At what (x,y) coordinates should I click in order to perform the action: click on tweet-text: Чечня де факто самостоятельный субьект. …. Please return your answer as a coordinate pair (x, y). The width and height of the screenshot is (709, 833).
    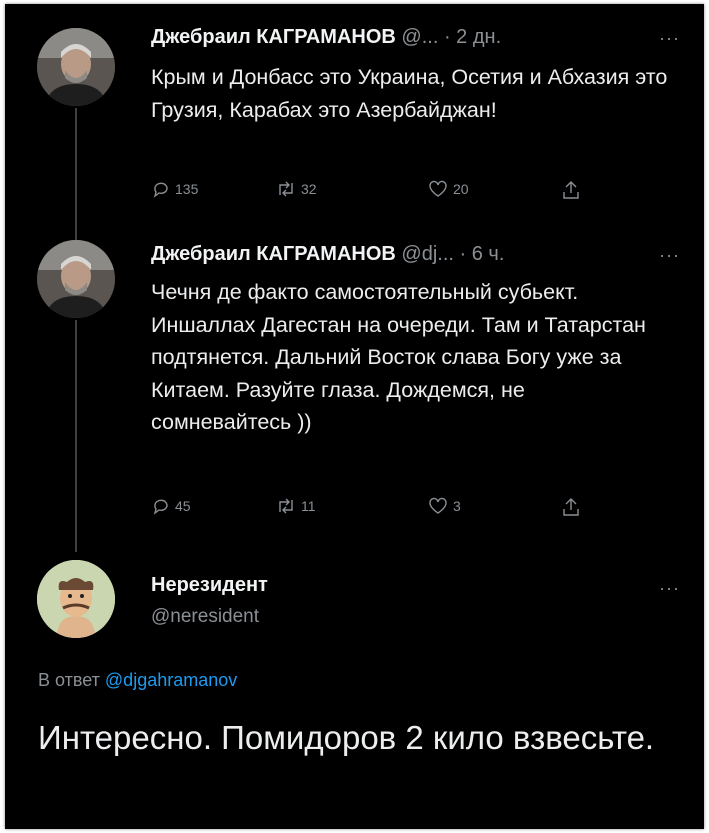
    Looking at the image, I should click on (398, 357).